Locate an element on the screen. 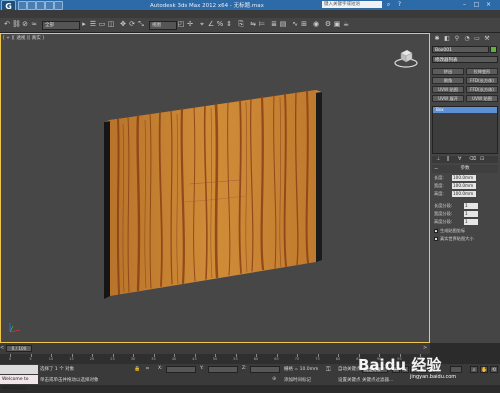 The width and height of the screenshot is (500, 393). maximize-icon: □ is located at coordinates (476, 4).